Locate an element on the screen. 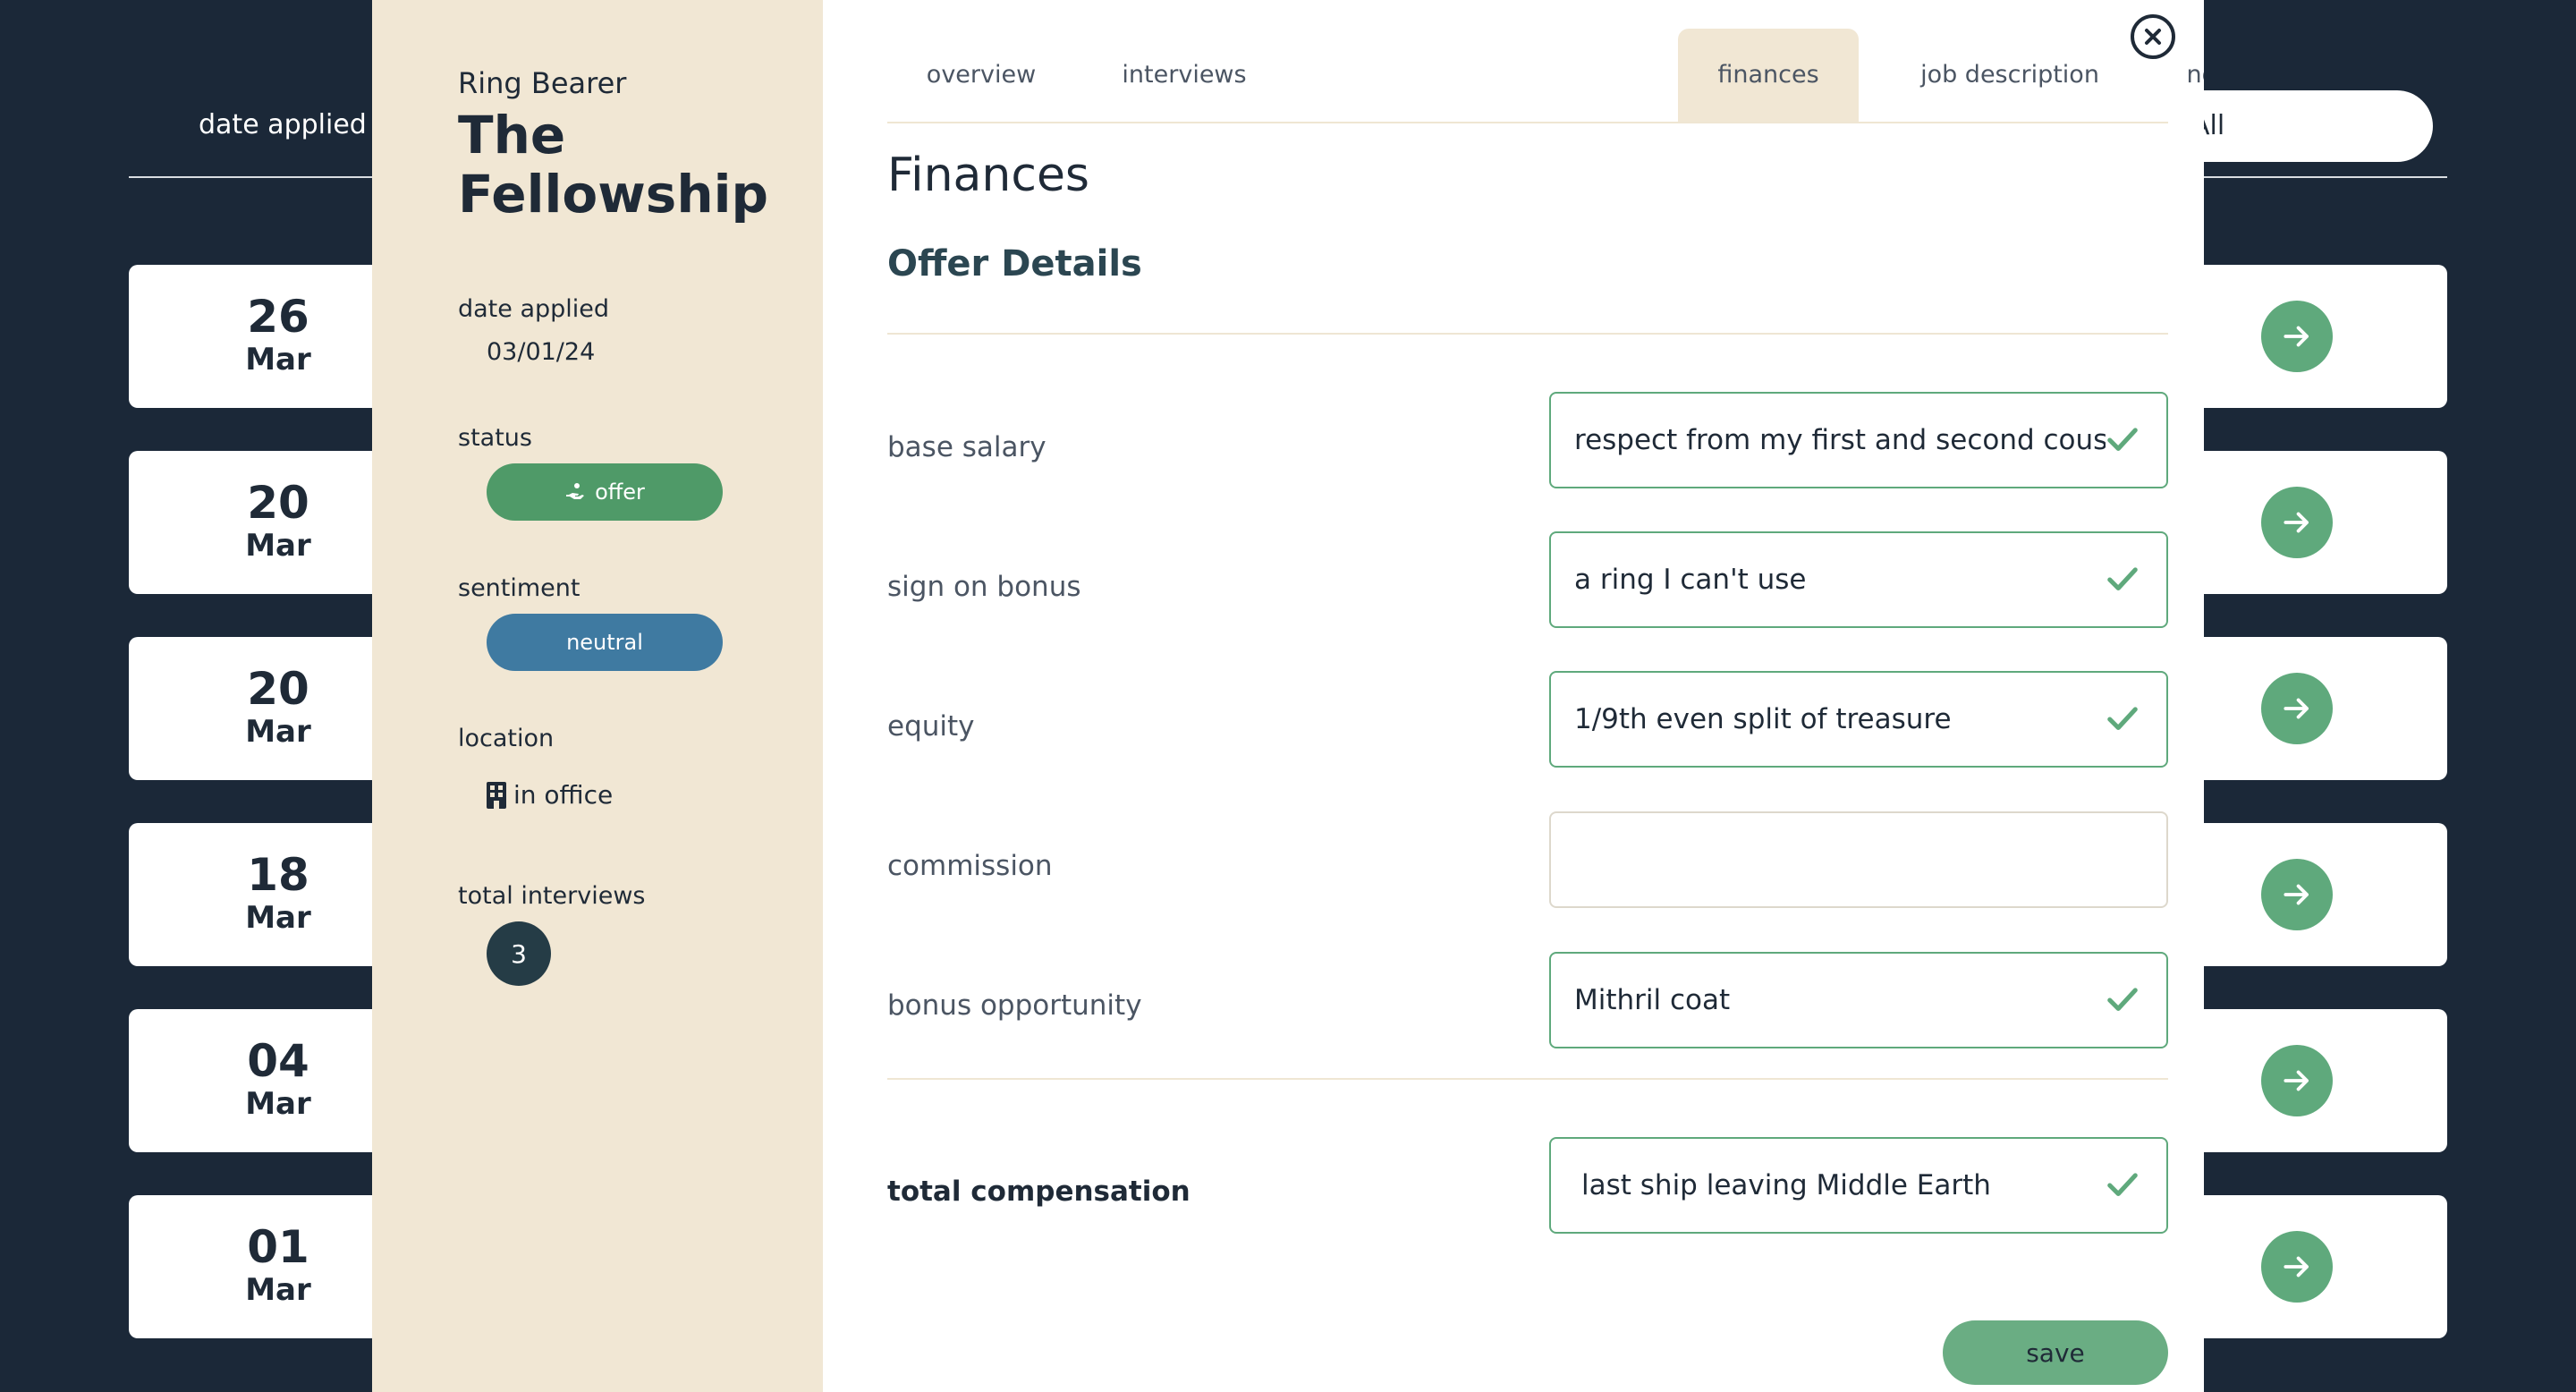 This screenshot has width=2576, height=1392. tab-finances: finances is located at coordinates (1768, 75).